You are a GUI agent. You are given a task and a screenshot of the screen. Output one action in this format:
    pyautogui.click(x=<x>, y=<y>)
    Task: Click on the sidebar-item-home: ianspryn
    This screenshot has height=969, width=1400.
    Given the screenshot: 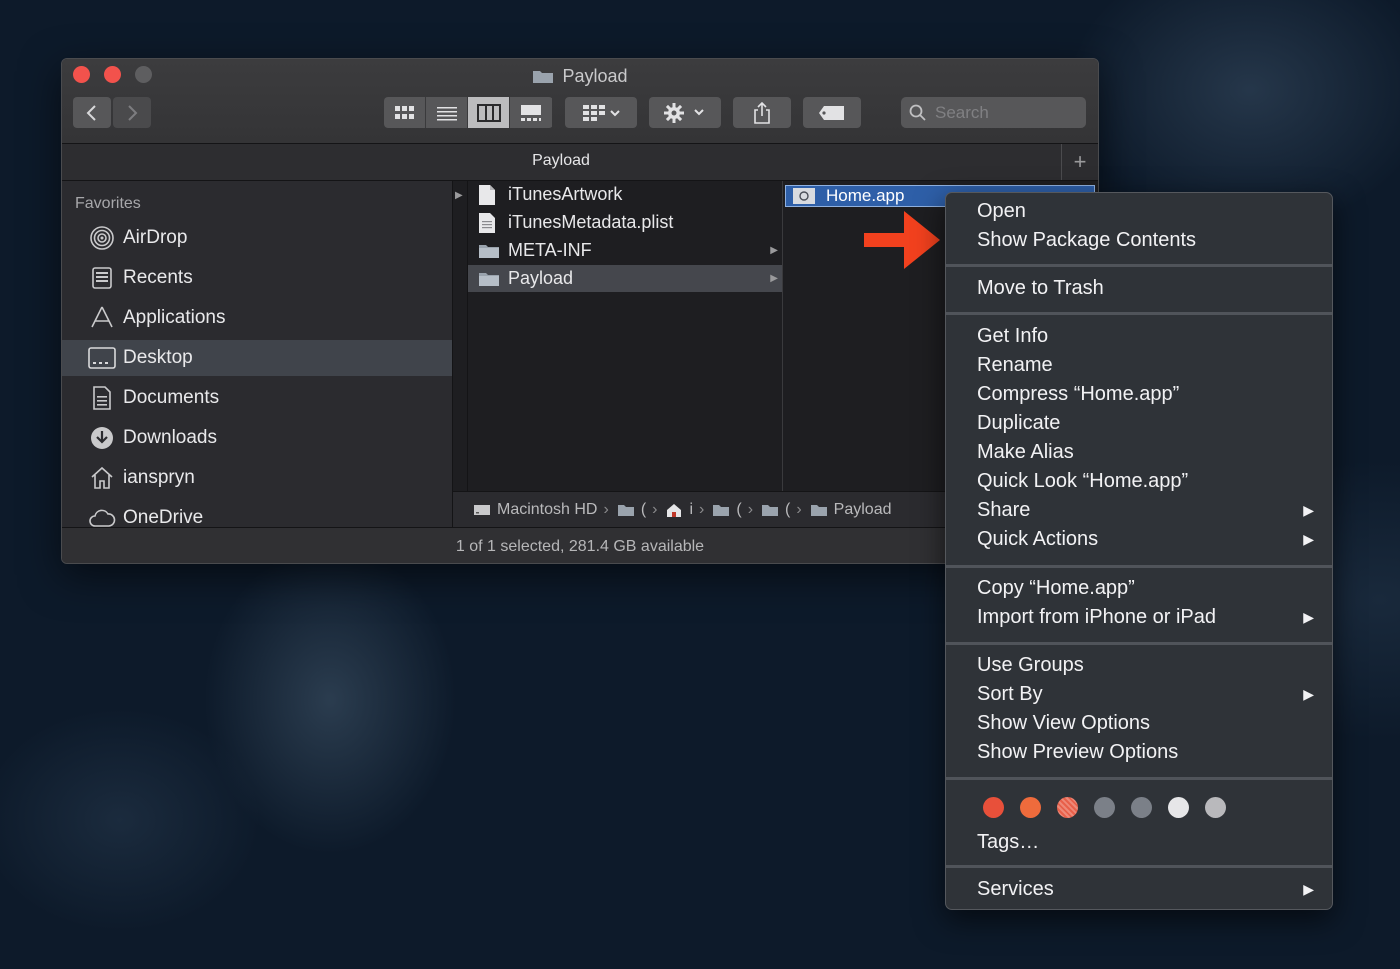 What is the action you would take?
    pyautogui.click(x=257, y=478)
    